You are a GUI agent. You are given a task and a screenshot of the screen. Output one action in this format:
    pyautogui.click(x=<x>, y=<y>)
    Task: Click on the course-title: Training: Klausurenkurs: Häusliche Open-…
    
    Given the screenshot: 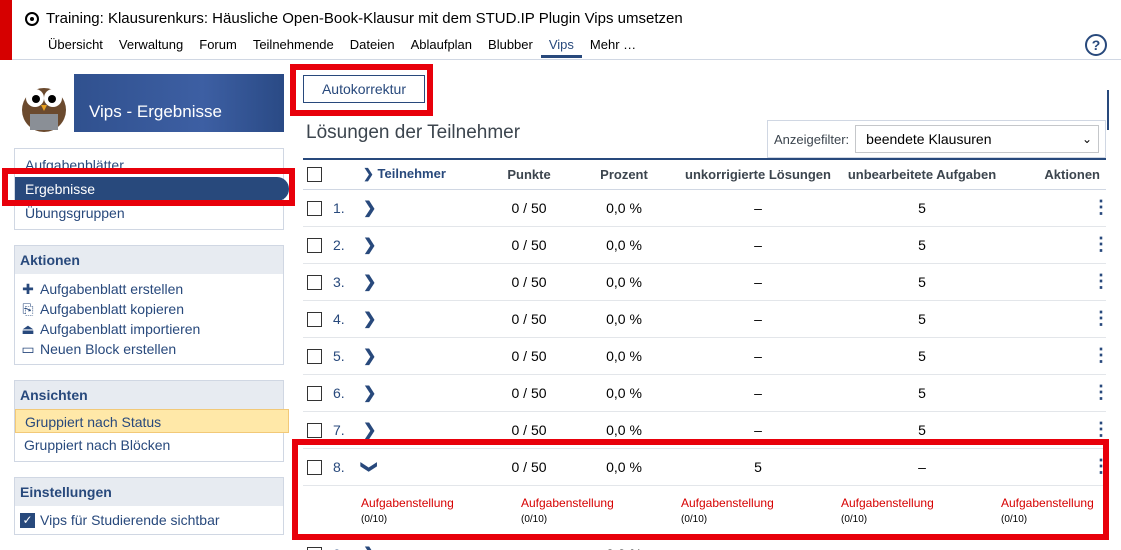 What is the action you would take?
    pyautogui.click(x=353, y=18)
    